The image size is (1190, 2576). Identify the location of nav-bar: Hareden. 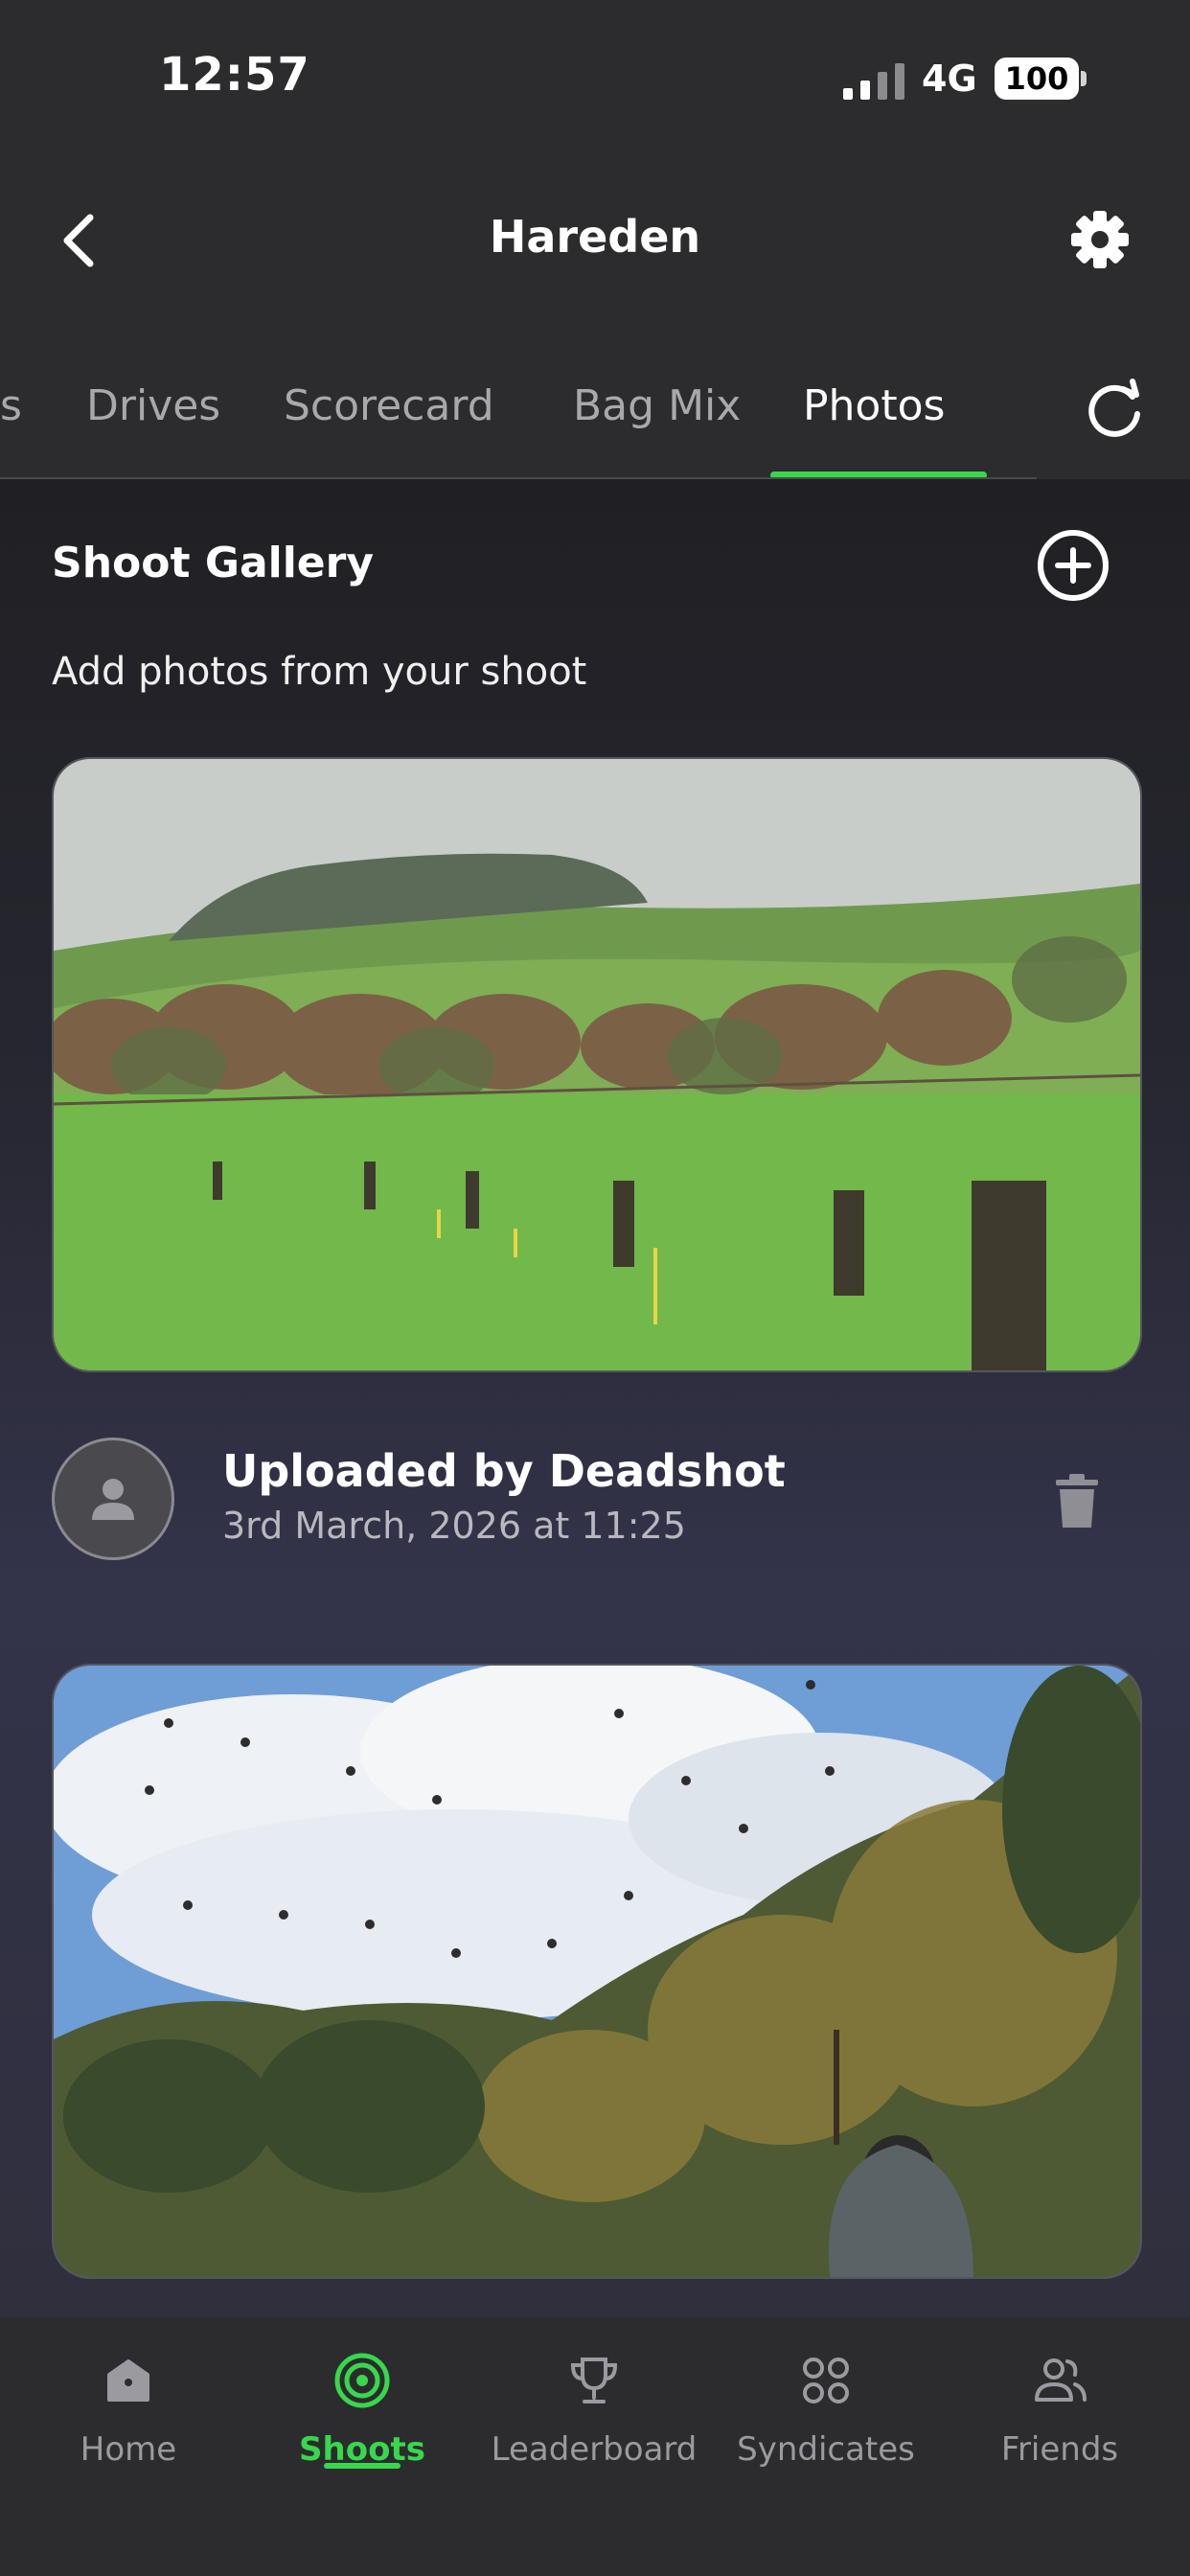
(595, 239).